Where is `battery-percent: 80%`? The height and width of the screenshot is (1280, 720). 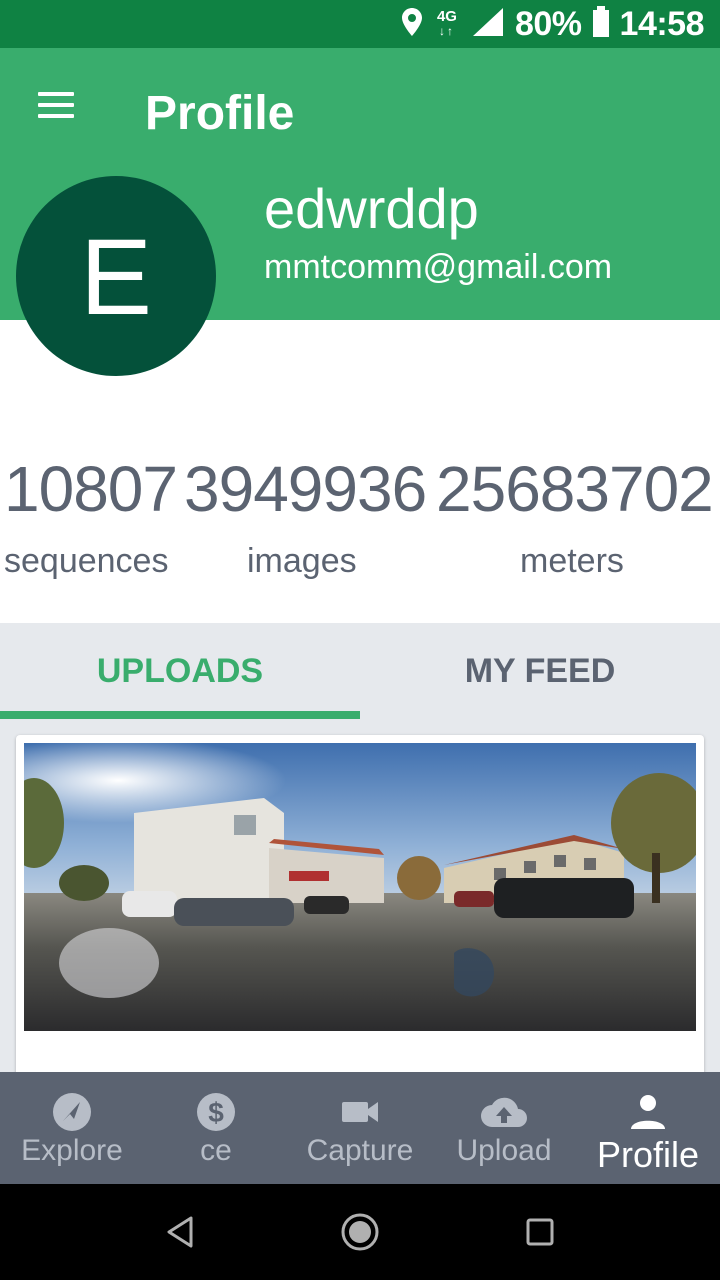 battery-percent: 80% is located at coordinates (548, 23).